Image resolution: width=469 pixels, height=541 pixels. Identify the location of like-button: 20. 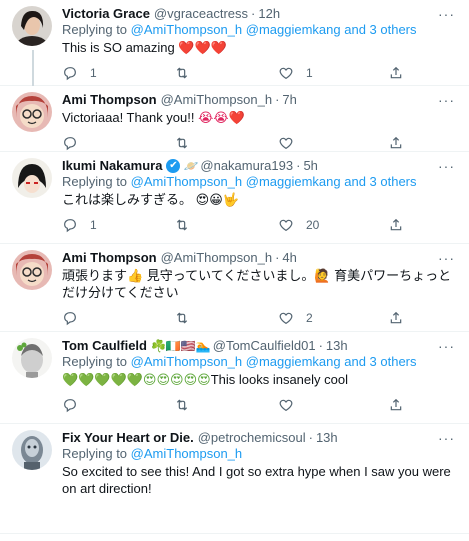
(333, 225).